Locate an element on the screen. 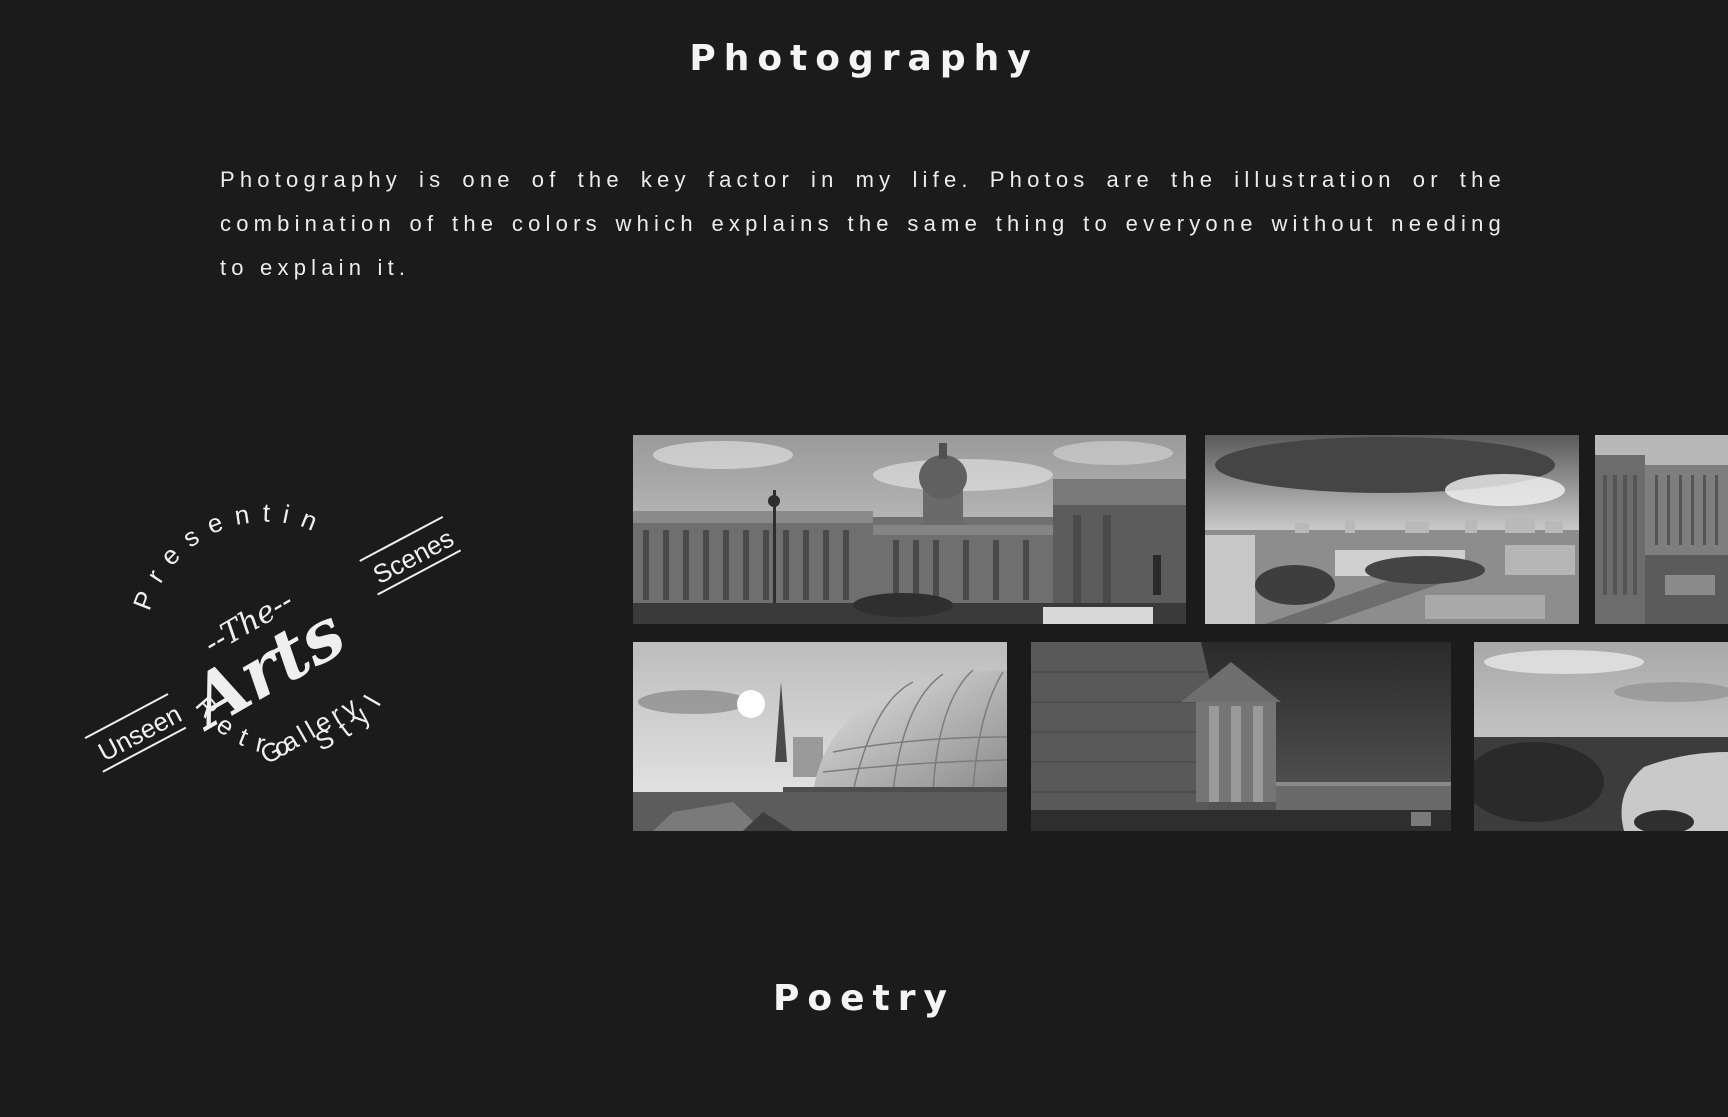  stone-fortress-image is located at coordinates (1241, 736).